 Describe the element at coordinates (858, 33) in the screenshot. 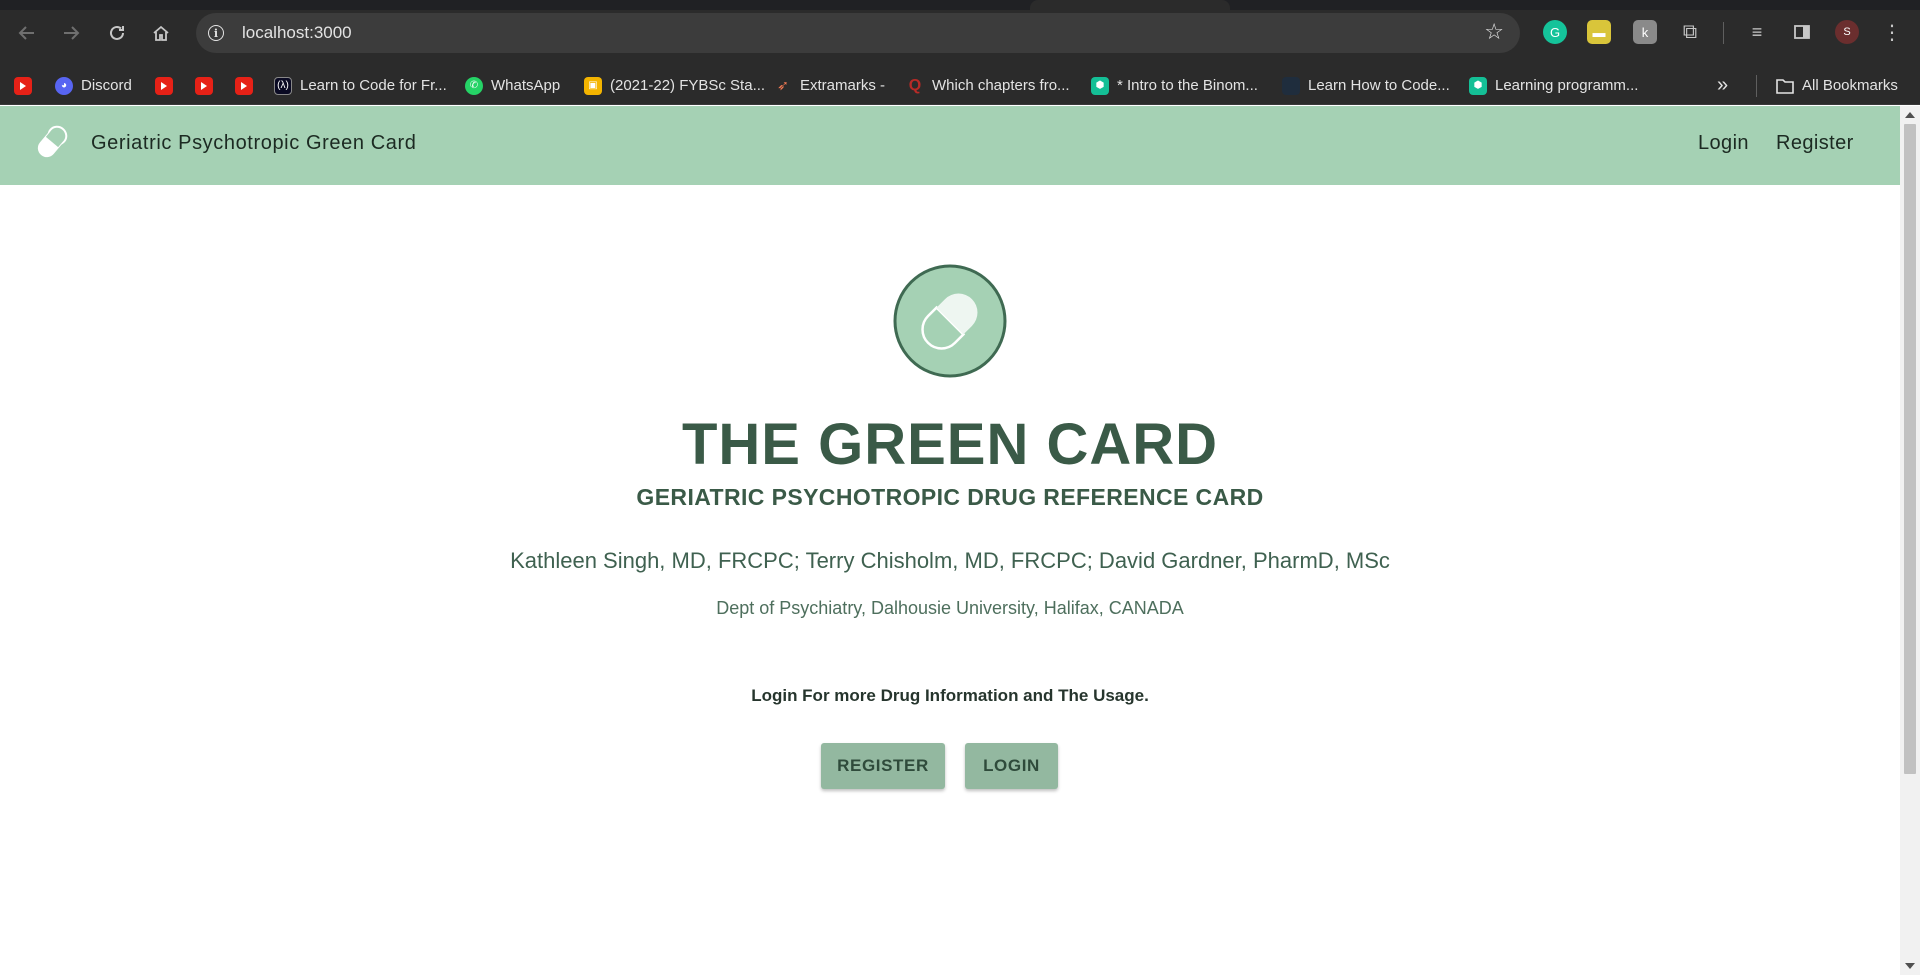

I see `address-bar: i localhost:3000 ☆` at that location.